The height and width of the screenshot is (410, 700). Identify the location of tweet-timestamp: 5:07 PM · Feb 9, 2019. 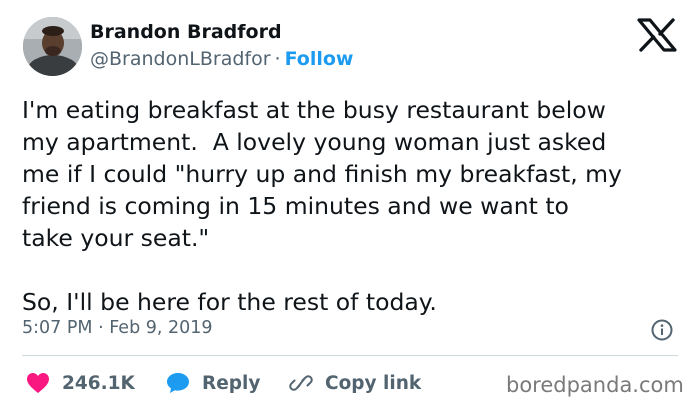
(117, 328).